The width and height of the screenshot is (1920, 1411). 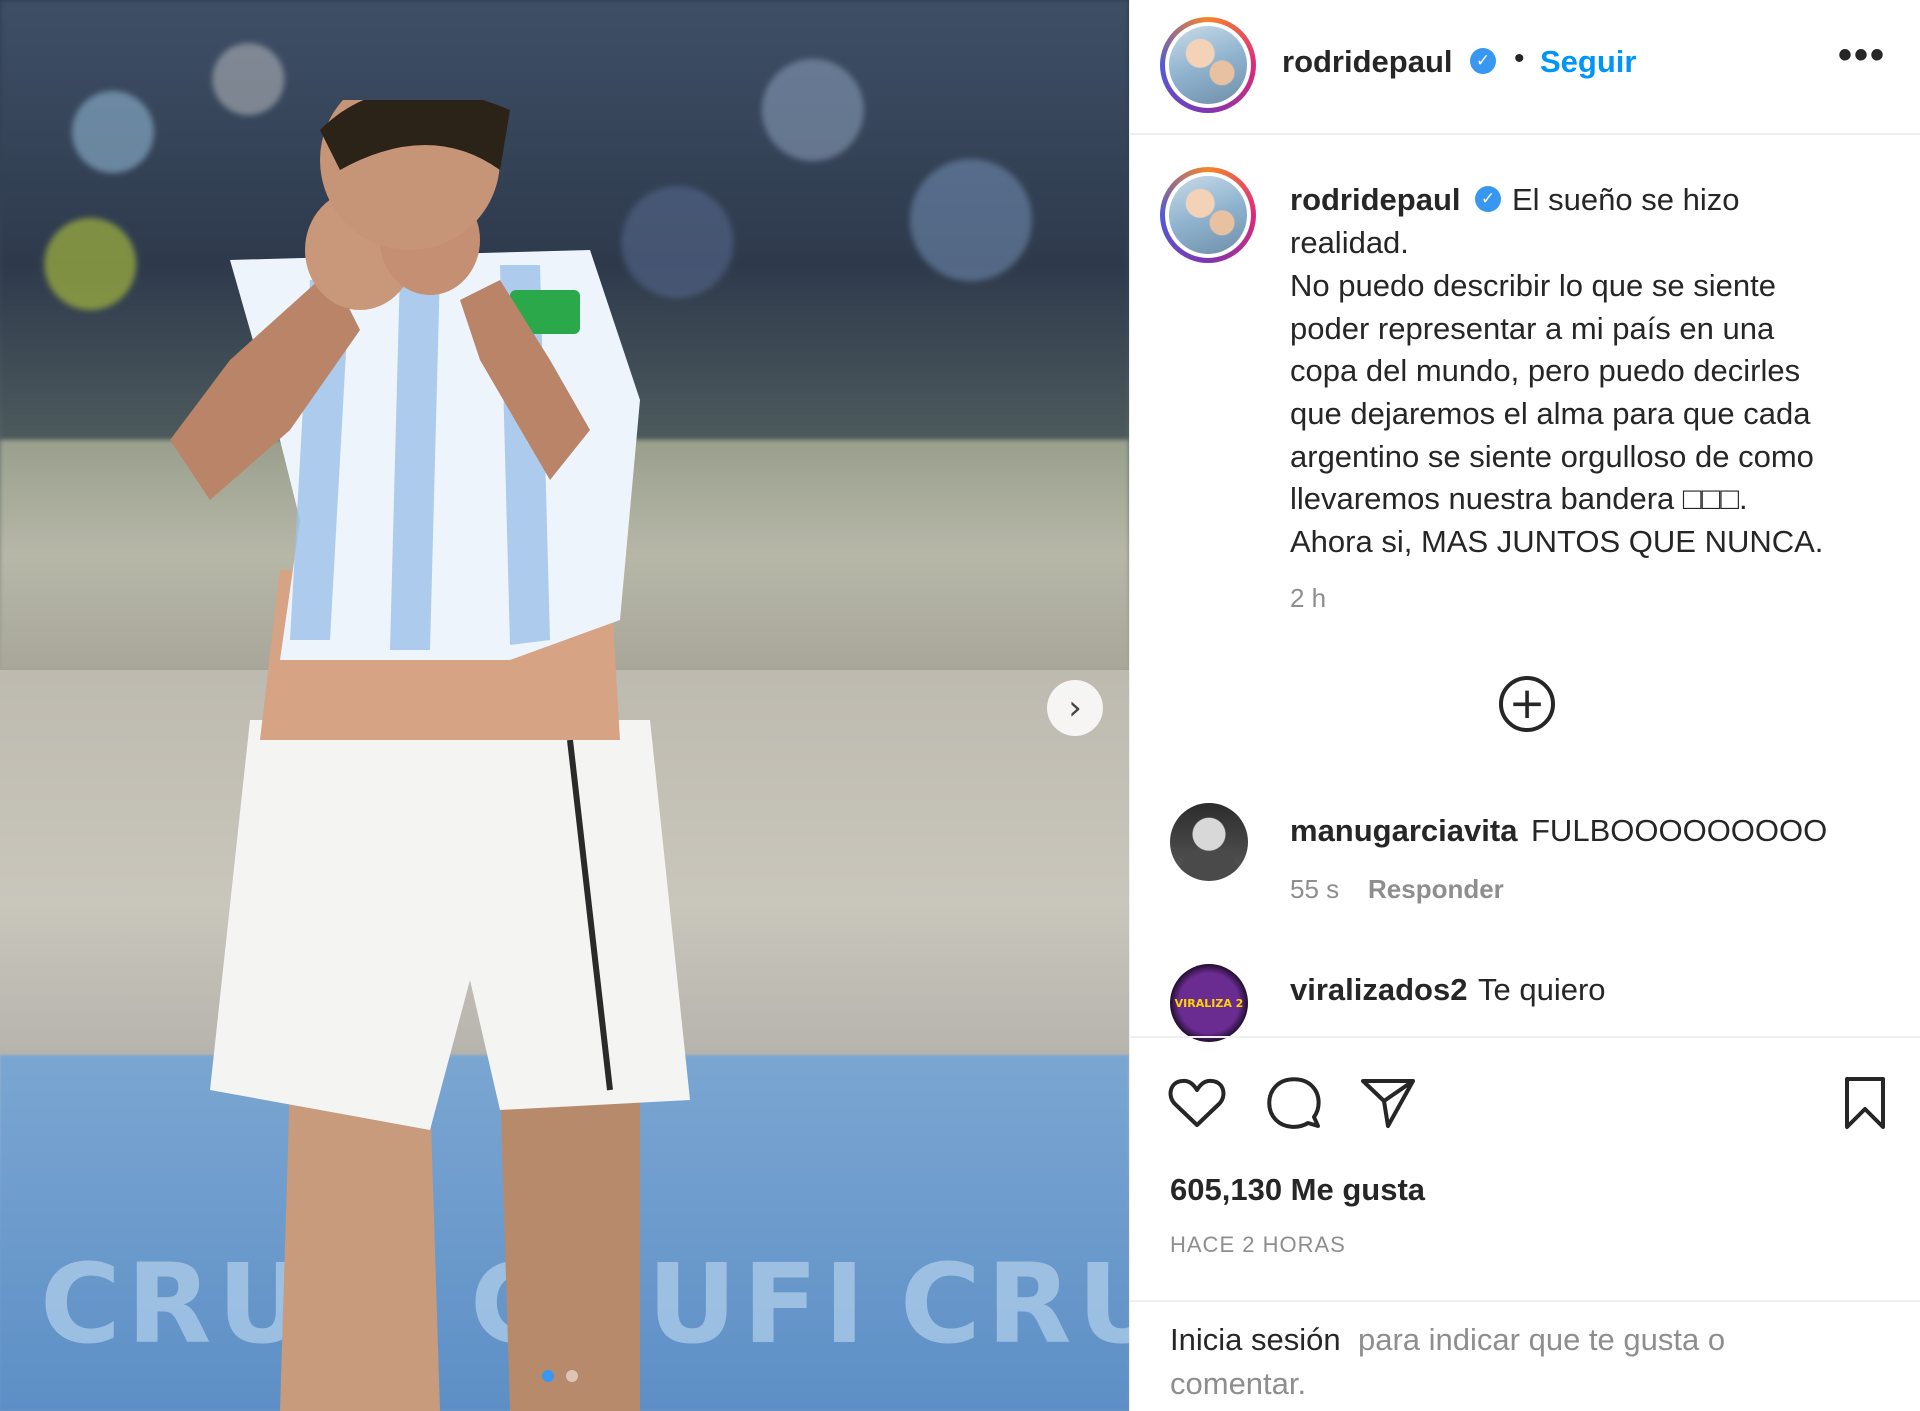 I want to click on author-avatar, so click(x=1208, y=65).